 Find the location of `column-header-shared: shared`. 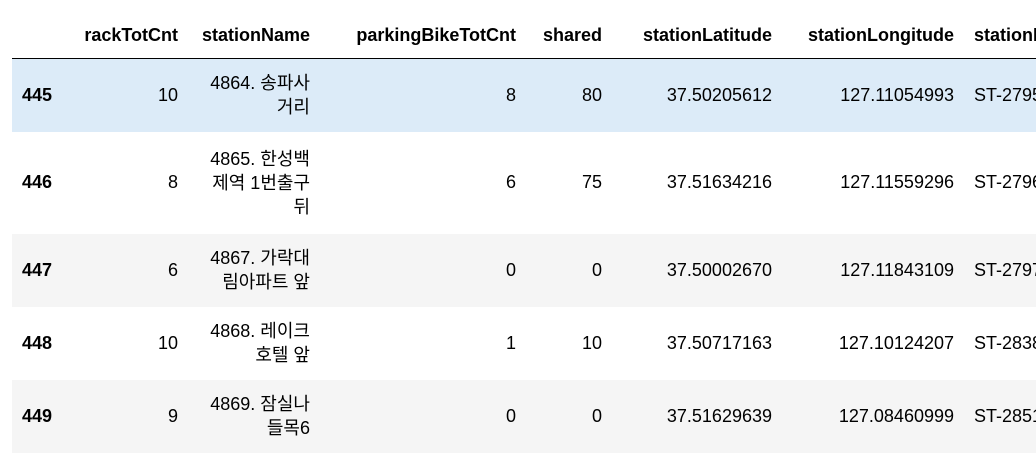

column-header-shared: shared is located at coordinates (569, 35).